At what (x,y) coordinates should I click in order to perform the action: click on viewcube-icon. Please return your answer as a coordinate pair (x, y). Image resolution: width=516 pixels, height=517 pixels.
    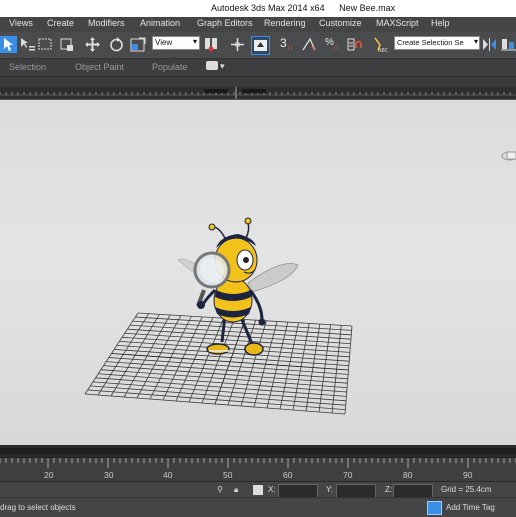
    Looking at the image, I should click on (508, 156).